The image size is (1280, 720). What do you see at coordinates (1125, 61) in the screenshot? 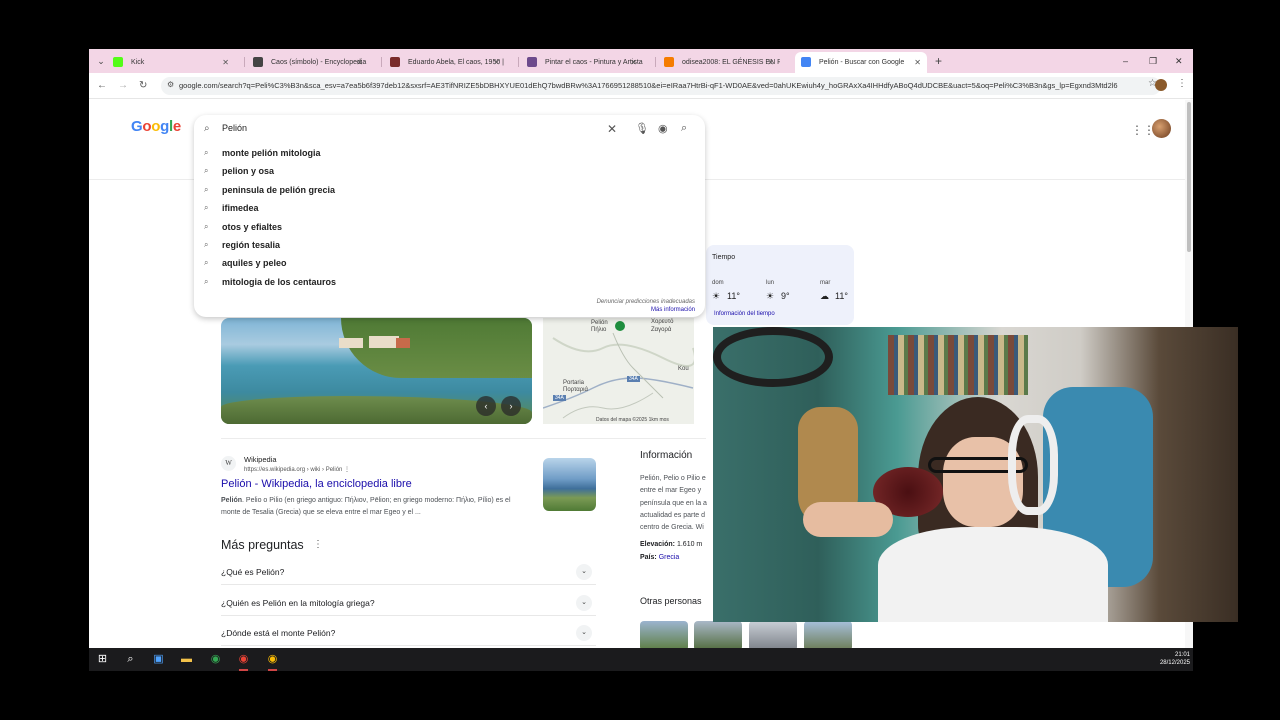
I see `minimize-button: –` at bounding box center [1125, 61].